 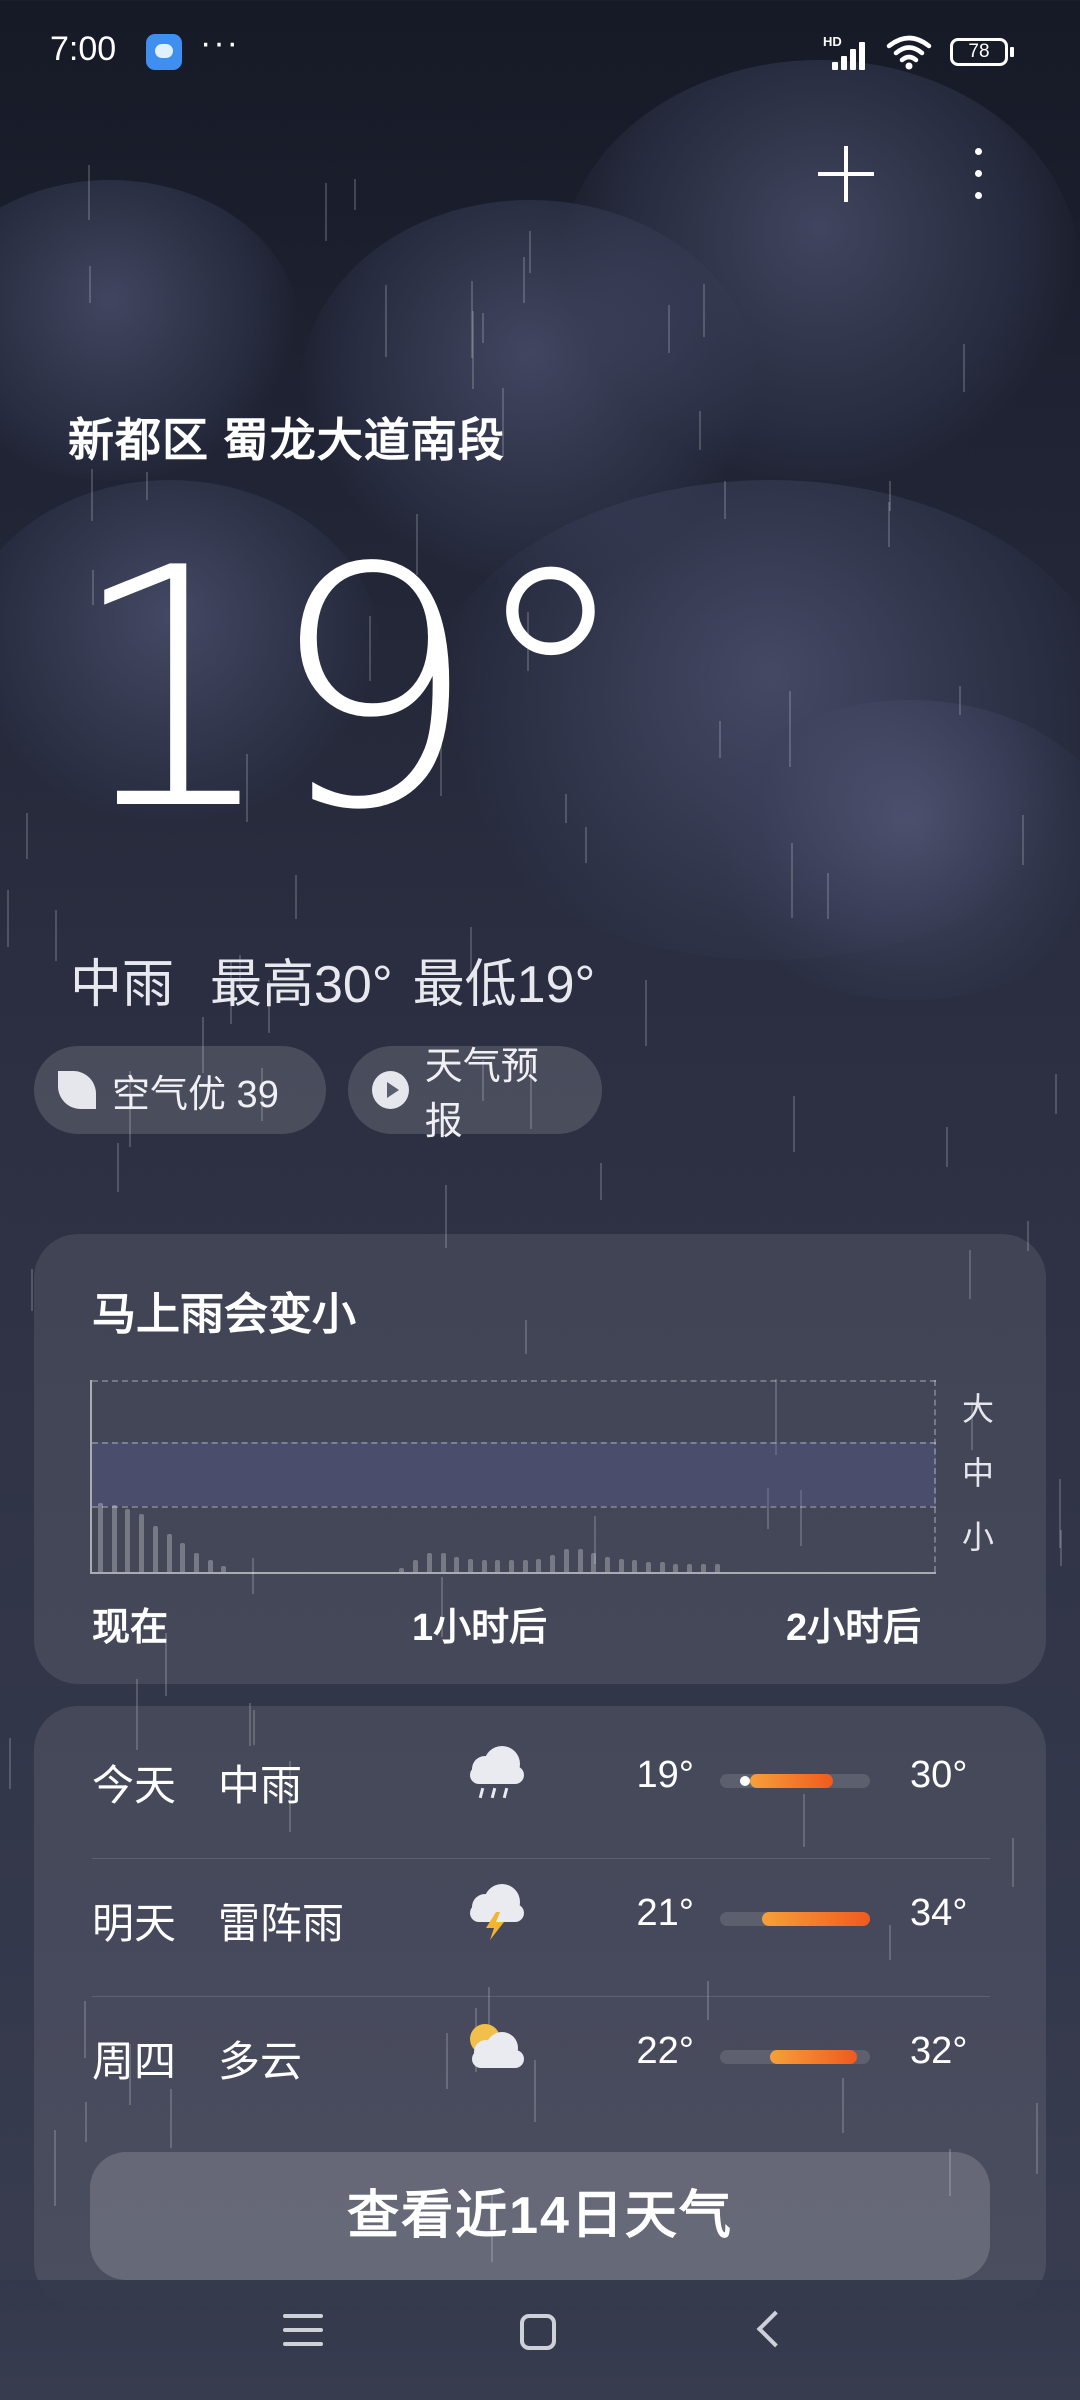 What do you see at coordinates (978, 1409) in the screenshot?
I see `y-label-heavy: 大` at bounding box center [978, 1409].